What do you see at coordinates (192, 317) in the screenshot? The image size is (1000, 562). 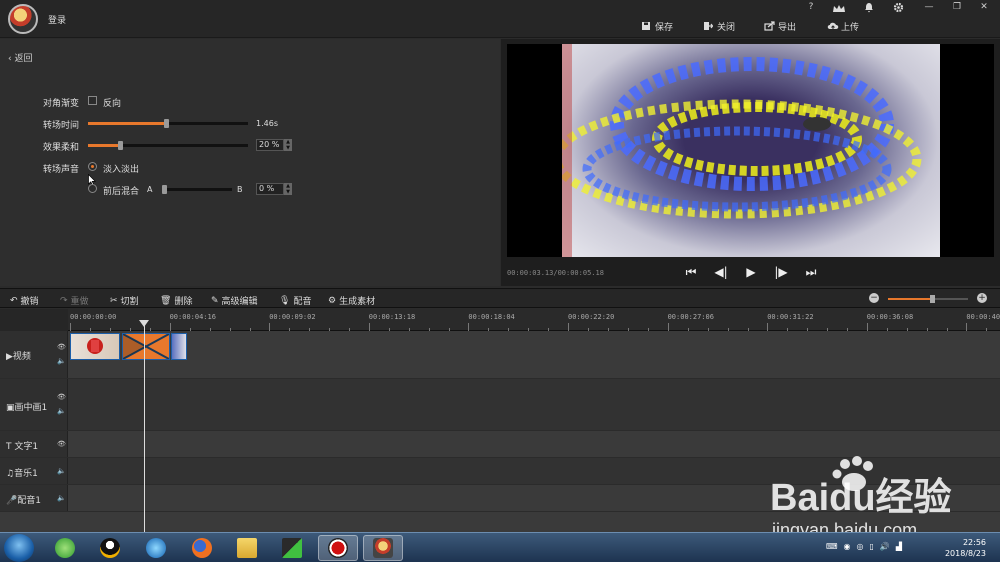 I see `ruler-tick-label: 00:00:04:16` at bounding box center [192, 317].